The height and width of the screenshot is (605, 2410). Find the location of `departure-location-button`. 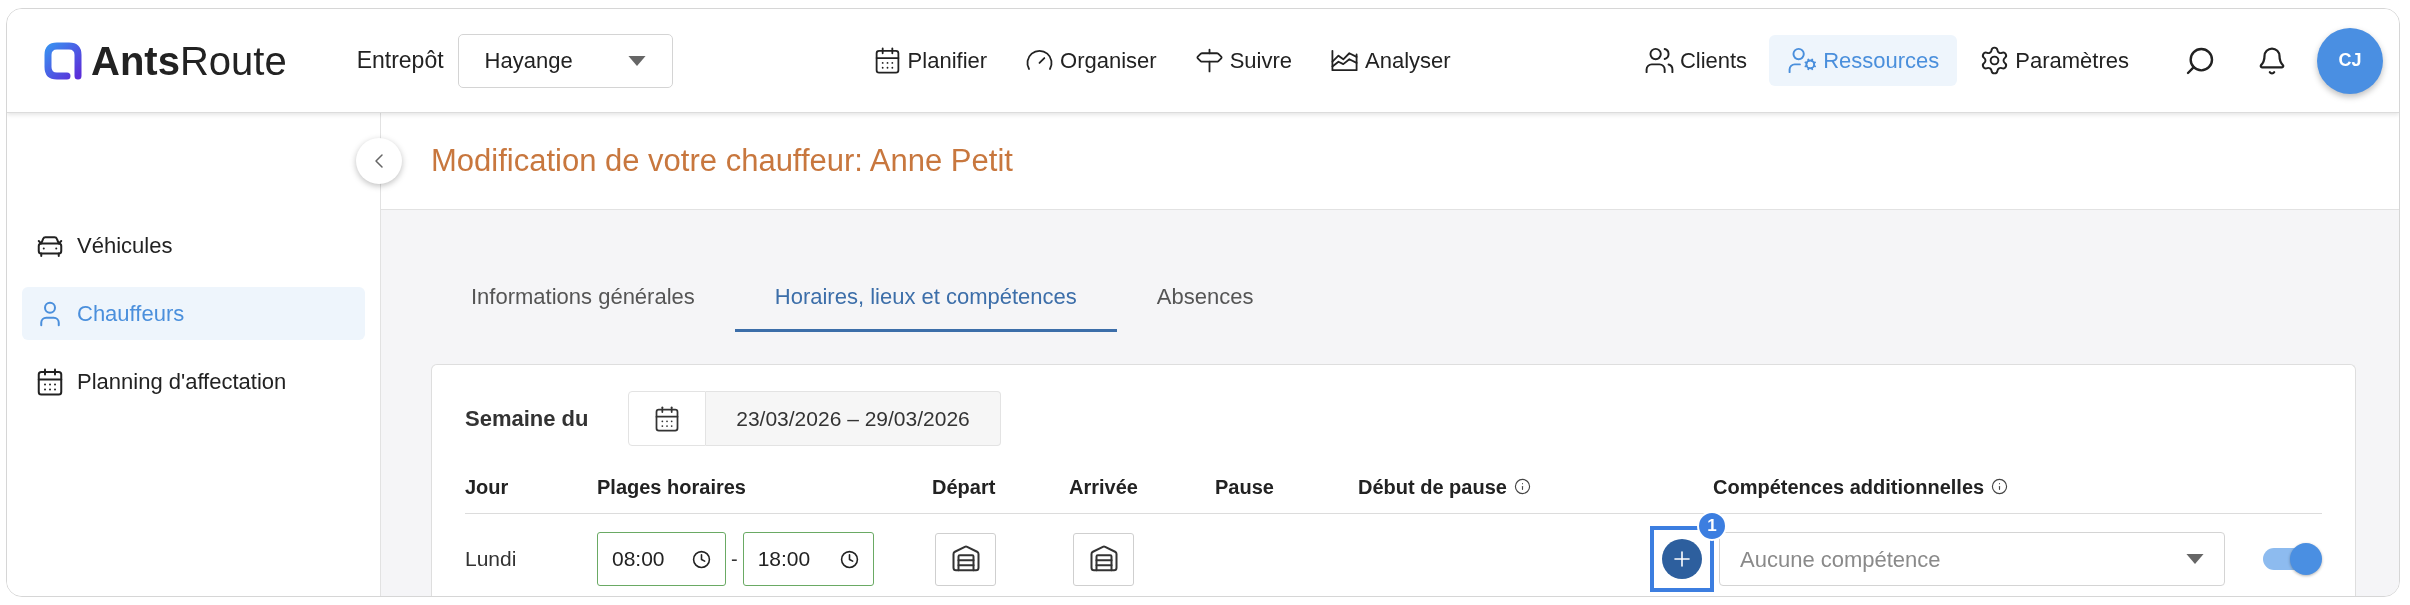

departure-location-button is located at coordinates (965, 559).